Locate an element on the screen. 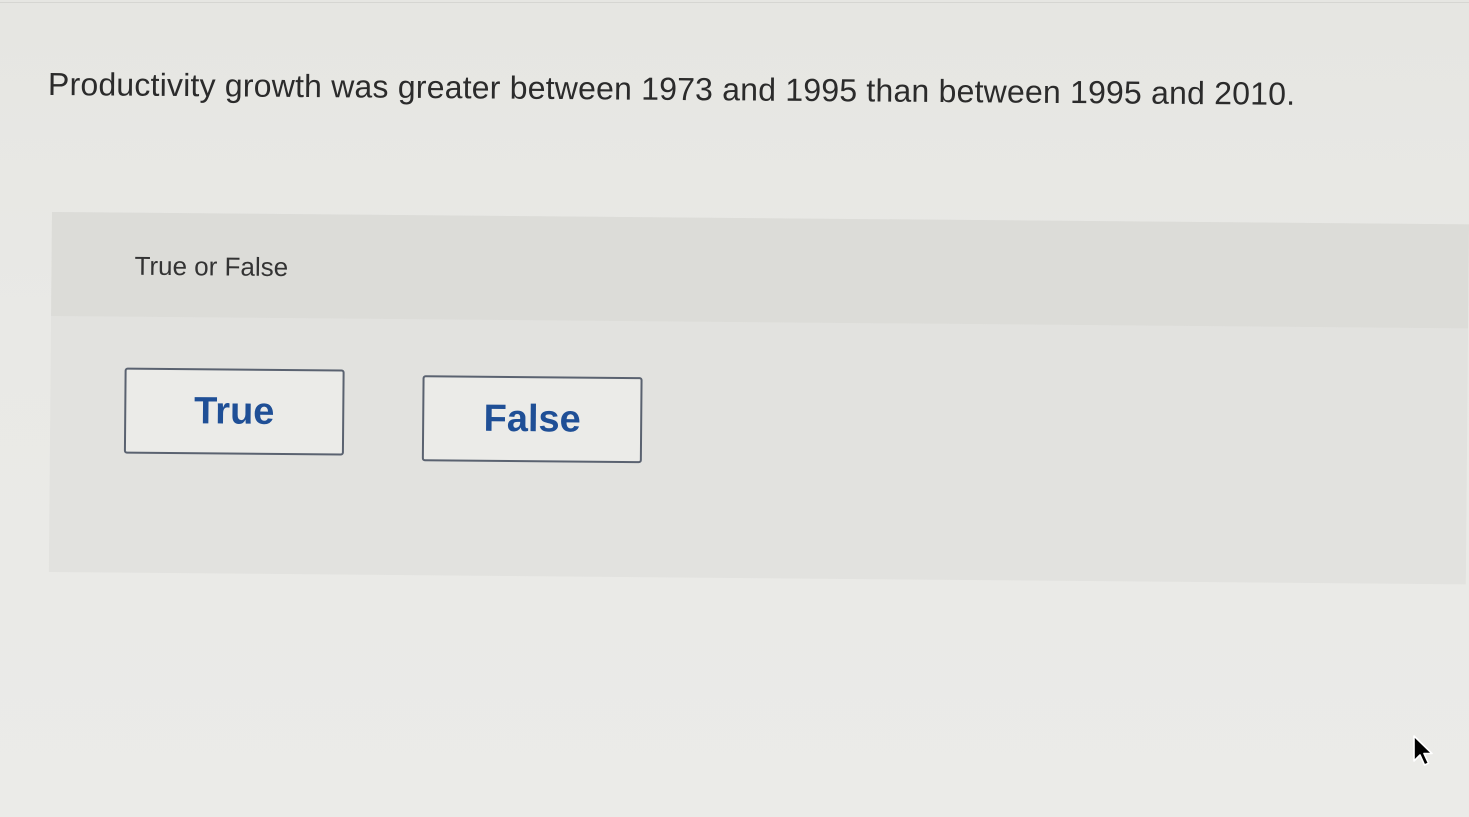 This screenshot has height=817, width=1469. top-divider is located at coordinates (734, 2).